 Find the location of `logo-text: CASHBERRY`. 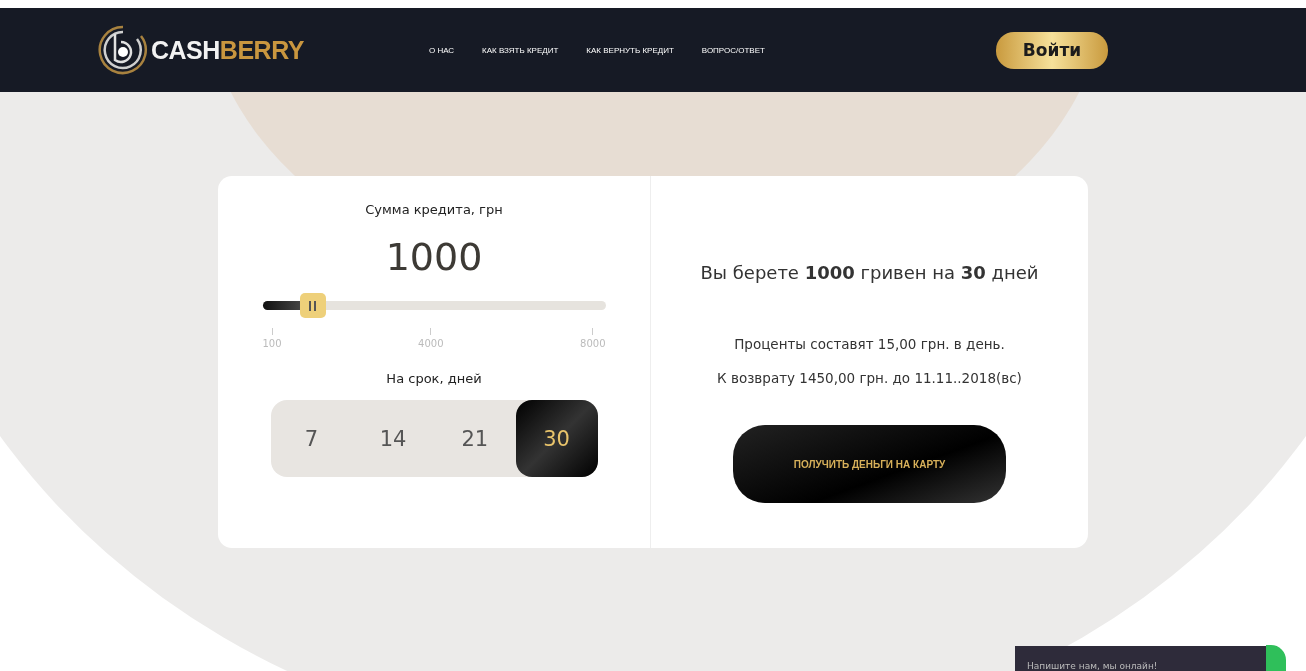

logo-text: CASHBERRY is located at coordinates (227, 50).